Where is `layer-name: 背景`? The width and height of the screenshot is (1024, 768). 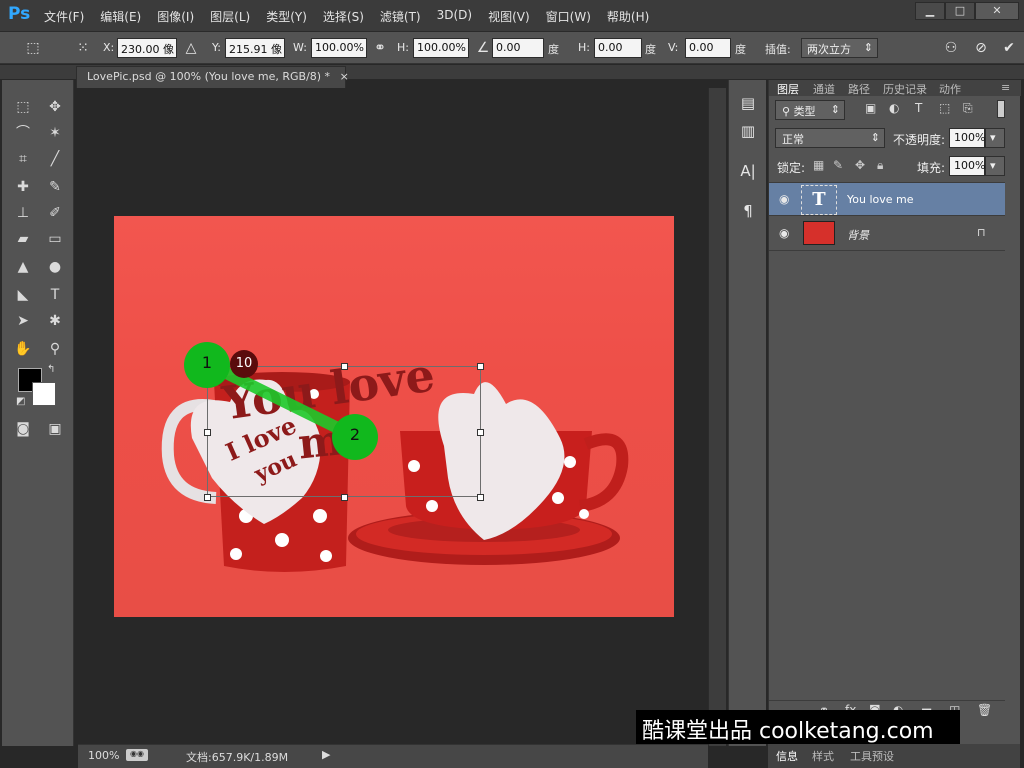 layer-name: 背景 is located at coordinates (858, 235).